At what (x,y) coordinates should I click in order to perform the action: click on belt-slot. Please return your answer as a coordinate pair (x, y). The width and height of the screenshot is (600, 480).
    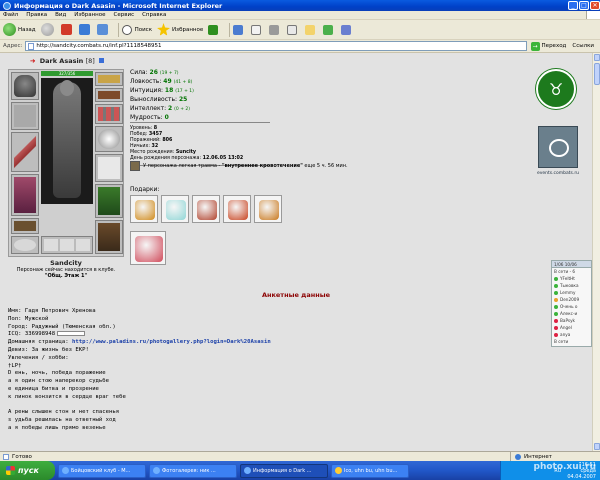
    Looking at the image, I should click on (25, 226).